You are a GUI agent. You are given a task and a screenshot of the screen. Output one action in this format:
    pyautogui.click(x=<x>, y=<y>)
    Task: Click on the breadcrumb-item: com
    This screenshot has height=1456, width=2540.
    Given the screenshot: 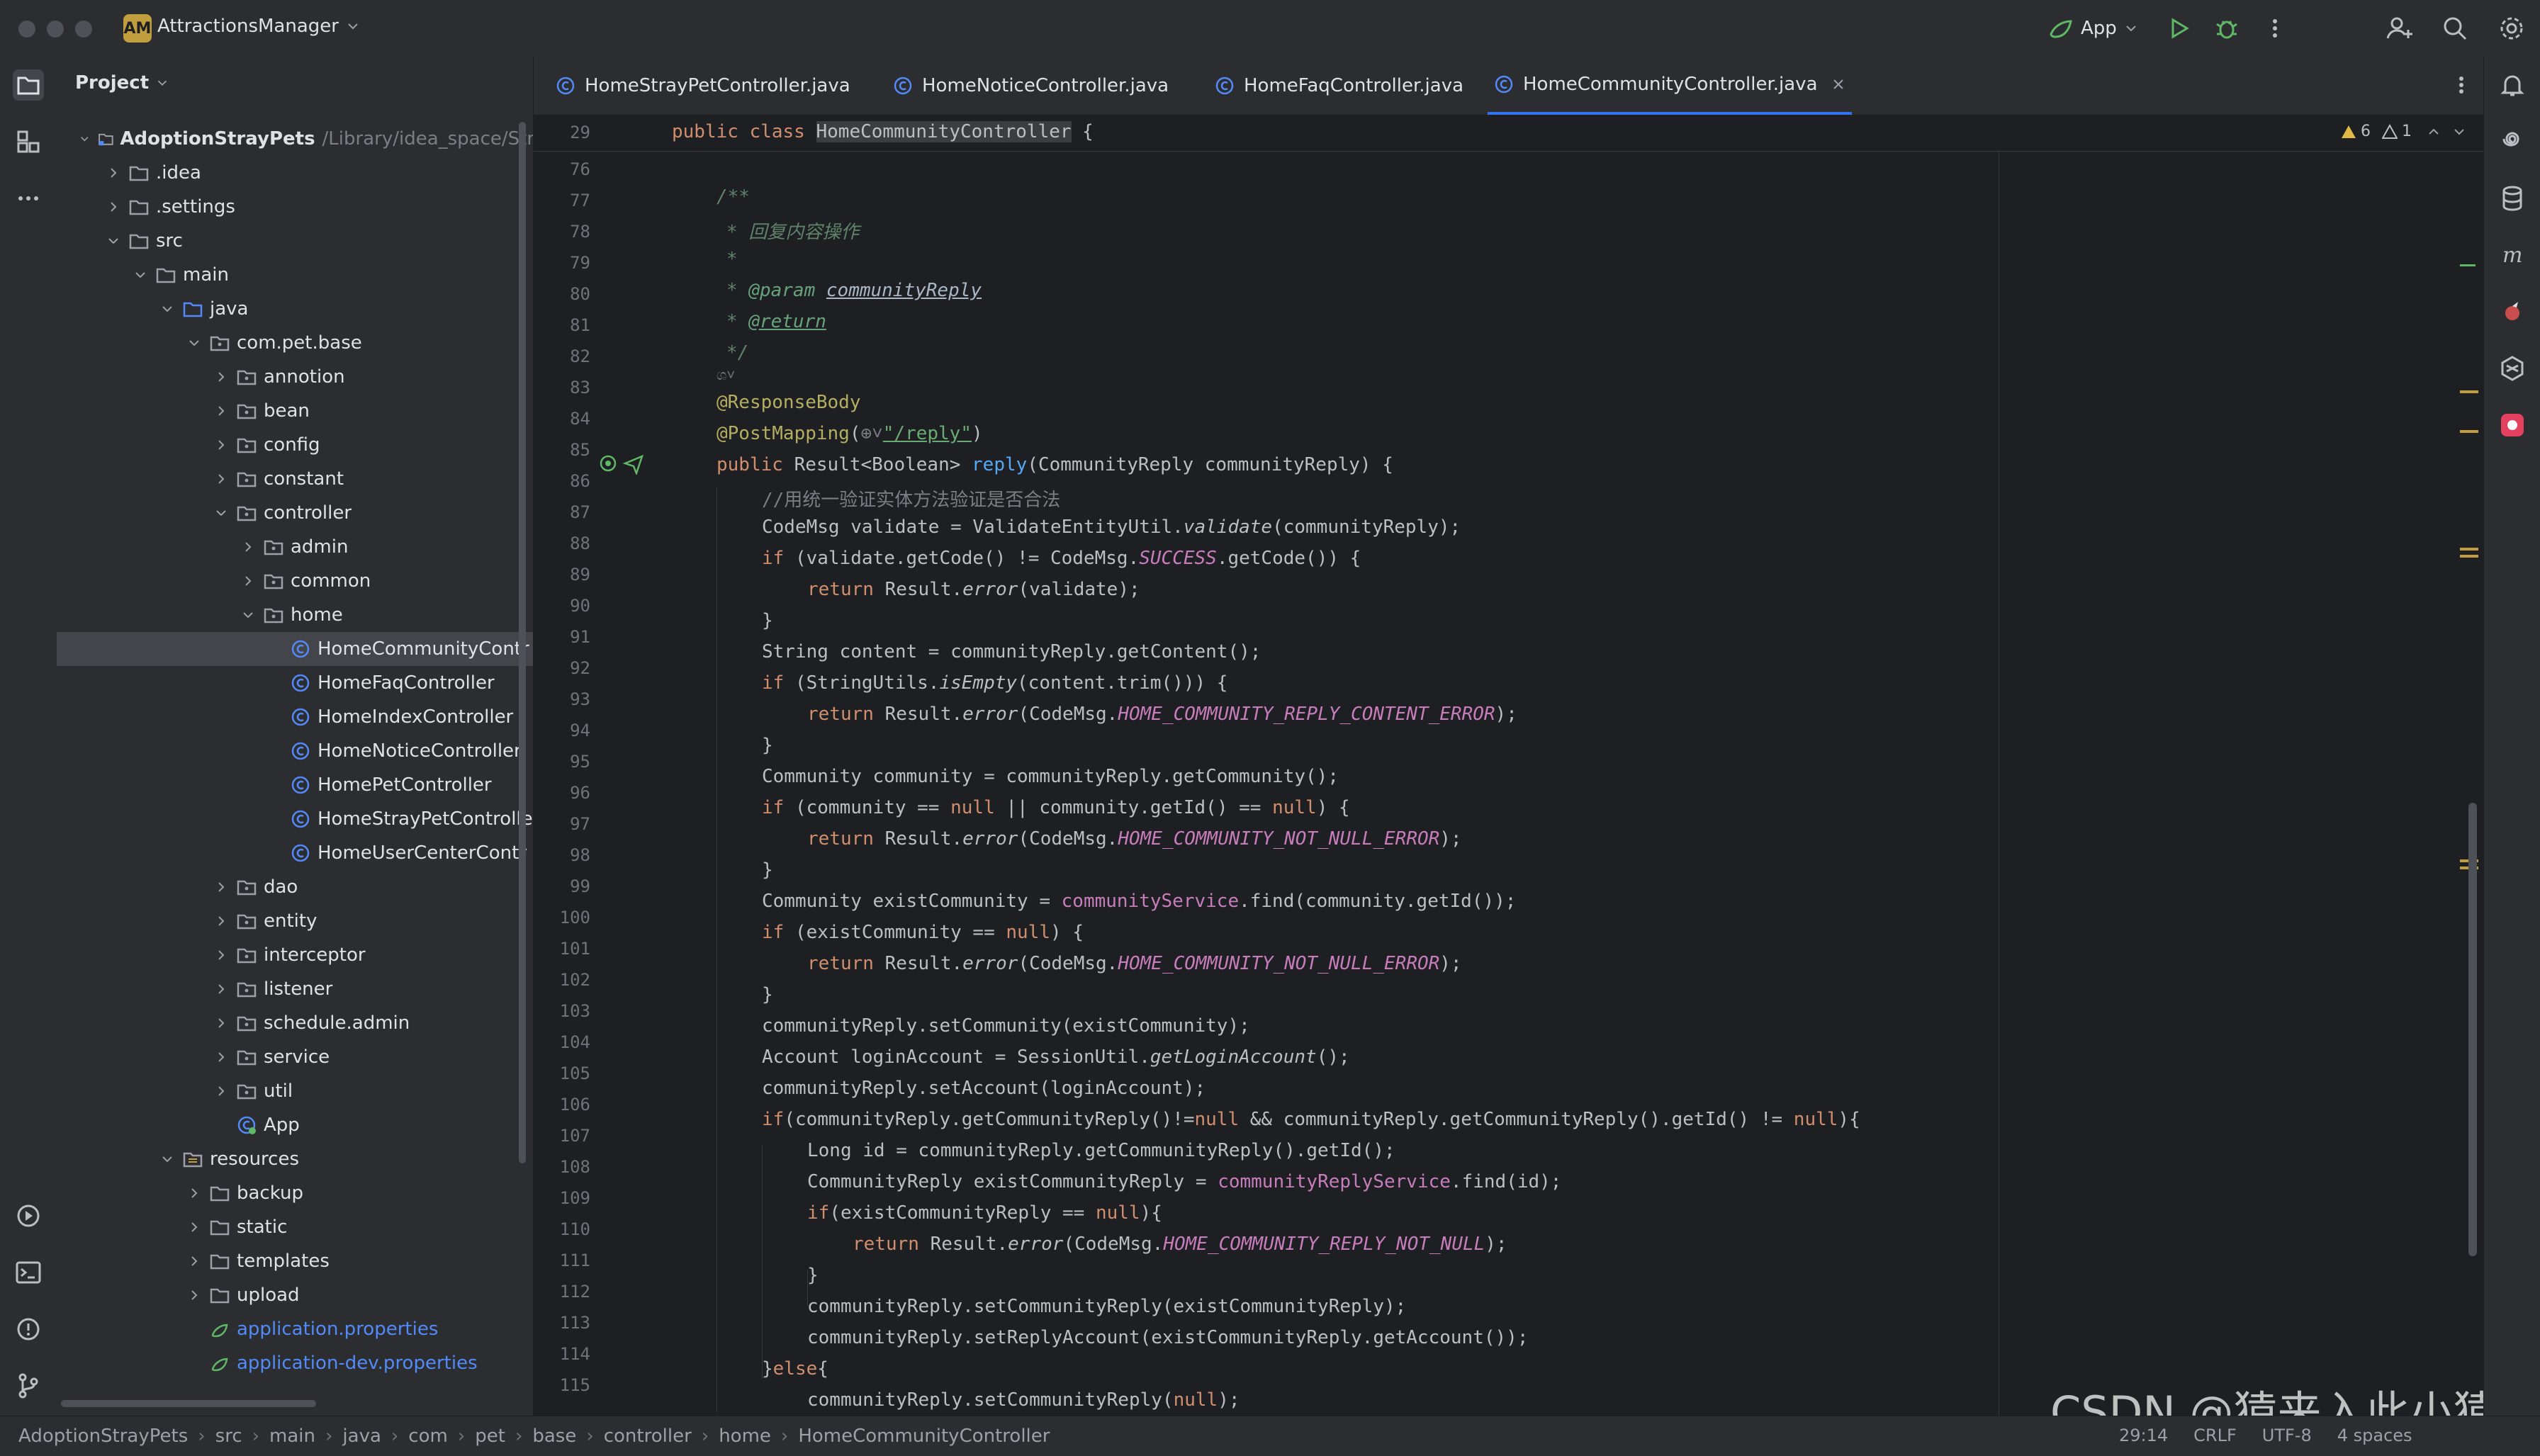 What is the action you would take?
    pyautogui.click(x=428, y=1436)
    